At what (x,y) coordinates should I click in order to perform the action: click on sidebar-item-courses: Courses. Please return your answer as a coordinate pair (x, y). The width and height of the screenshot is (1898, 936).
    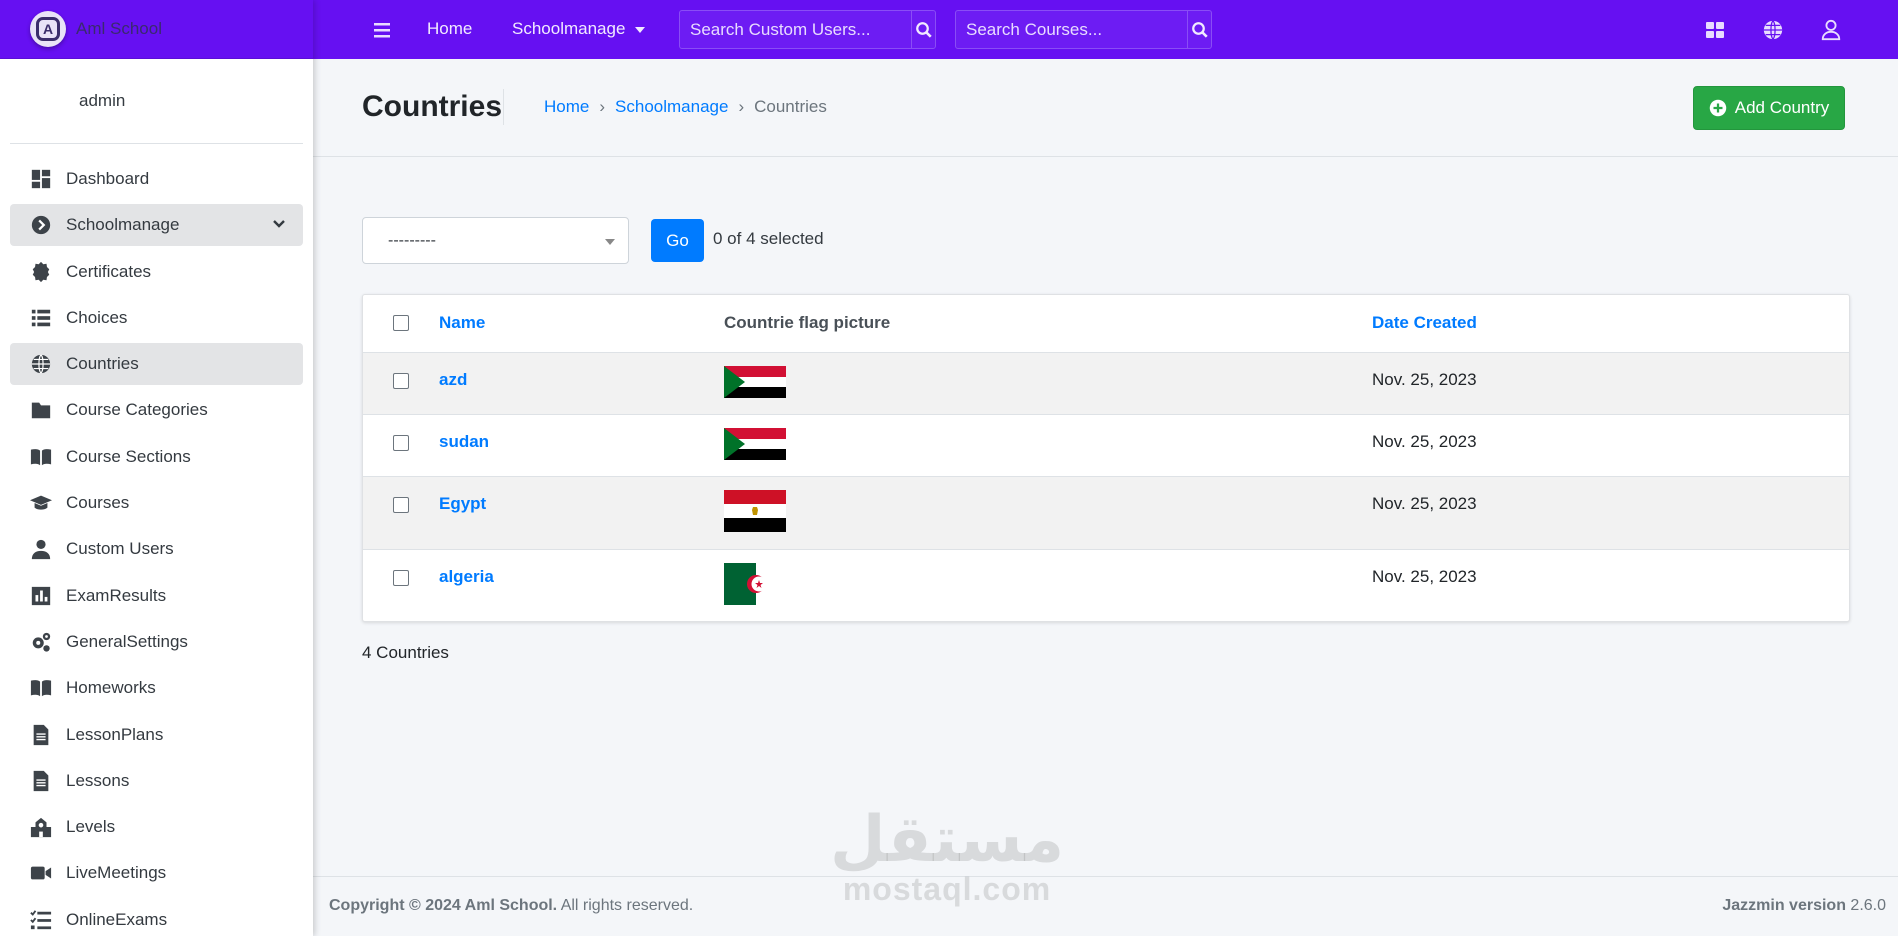
    Looking at the image, I should click on (156, 503).